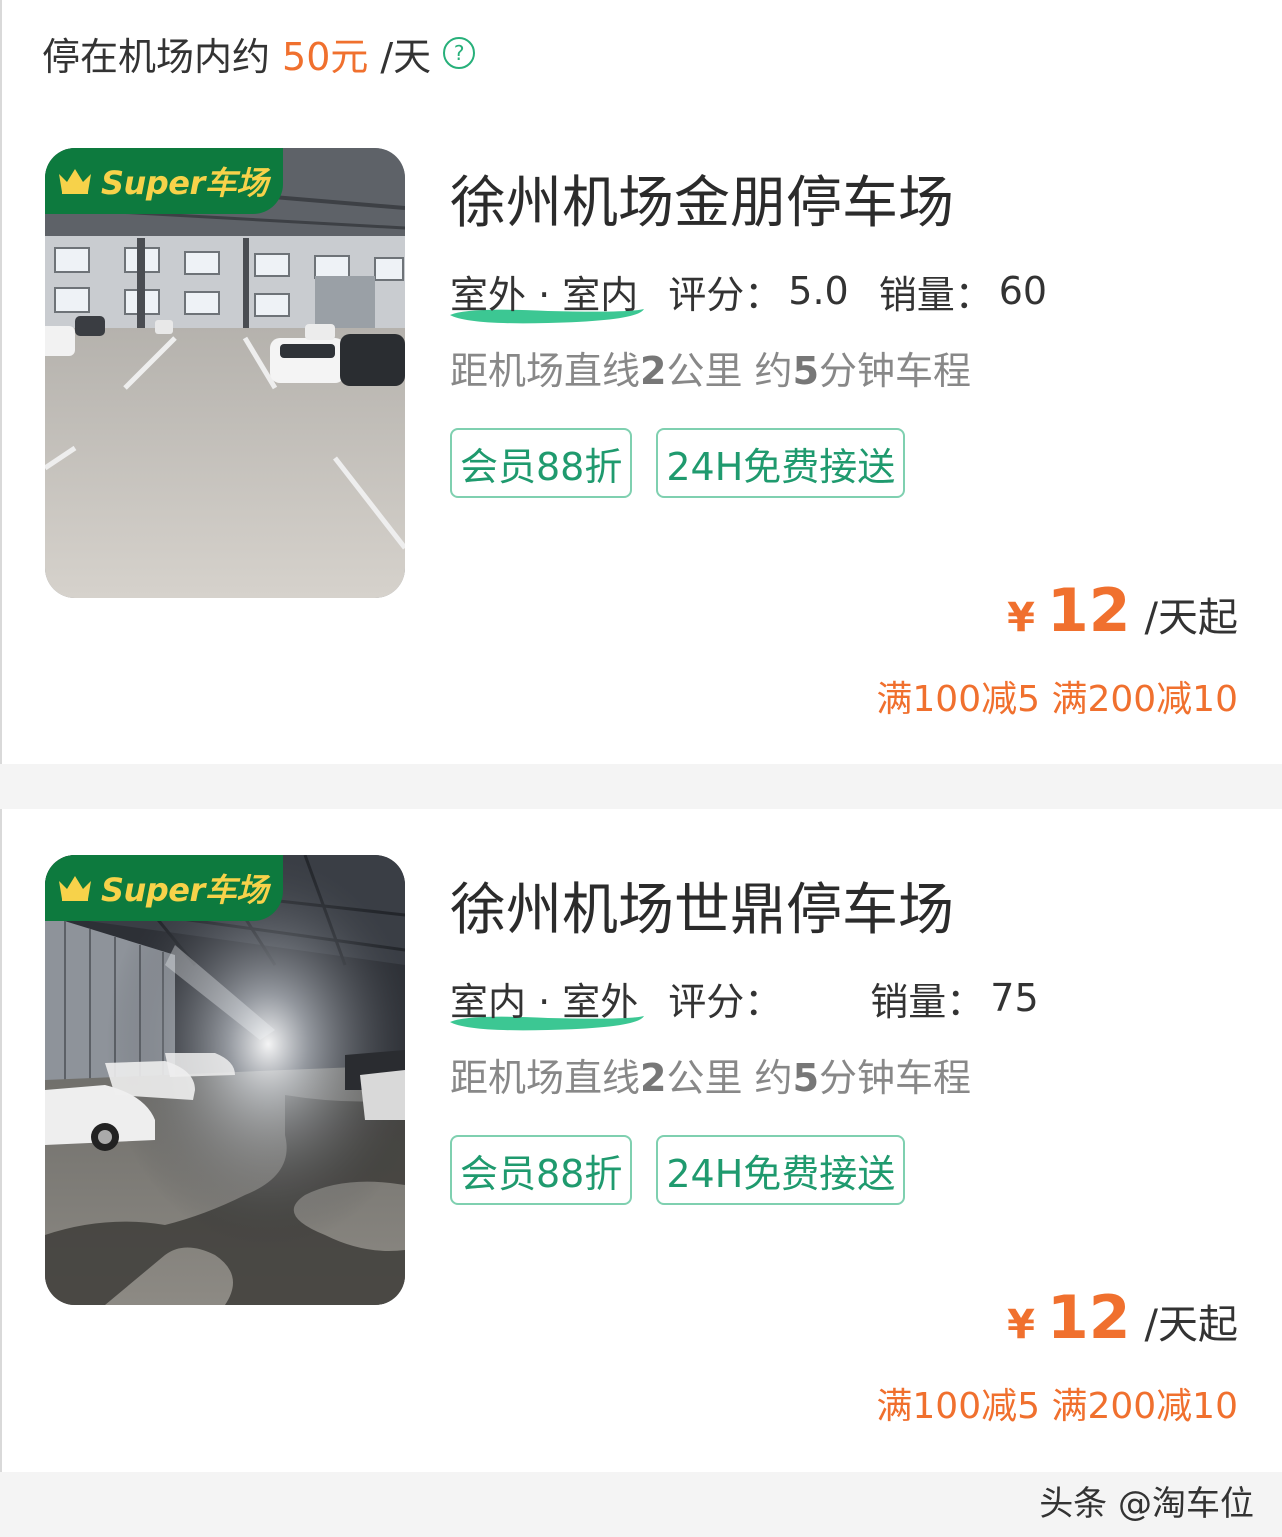  Describe the element at coordinates (544, 1001) in the screenshot. I see `parking-type-text: 室内 · 室外` at that location.